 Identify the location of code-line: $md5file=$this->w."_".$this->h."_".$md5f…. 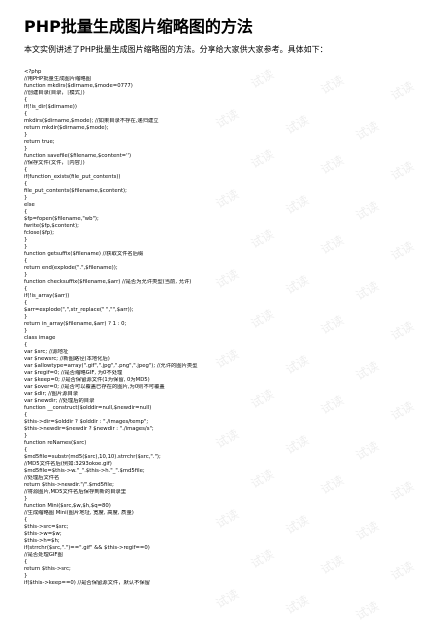
(84, 471).